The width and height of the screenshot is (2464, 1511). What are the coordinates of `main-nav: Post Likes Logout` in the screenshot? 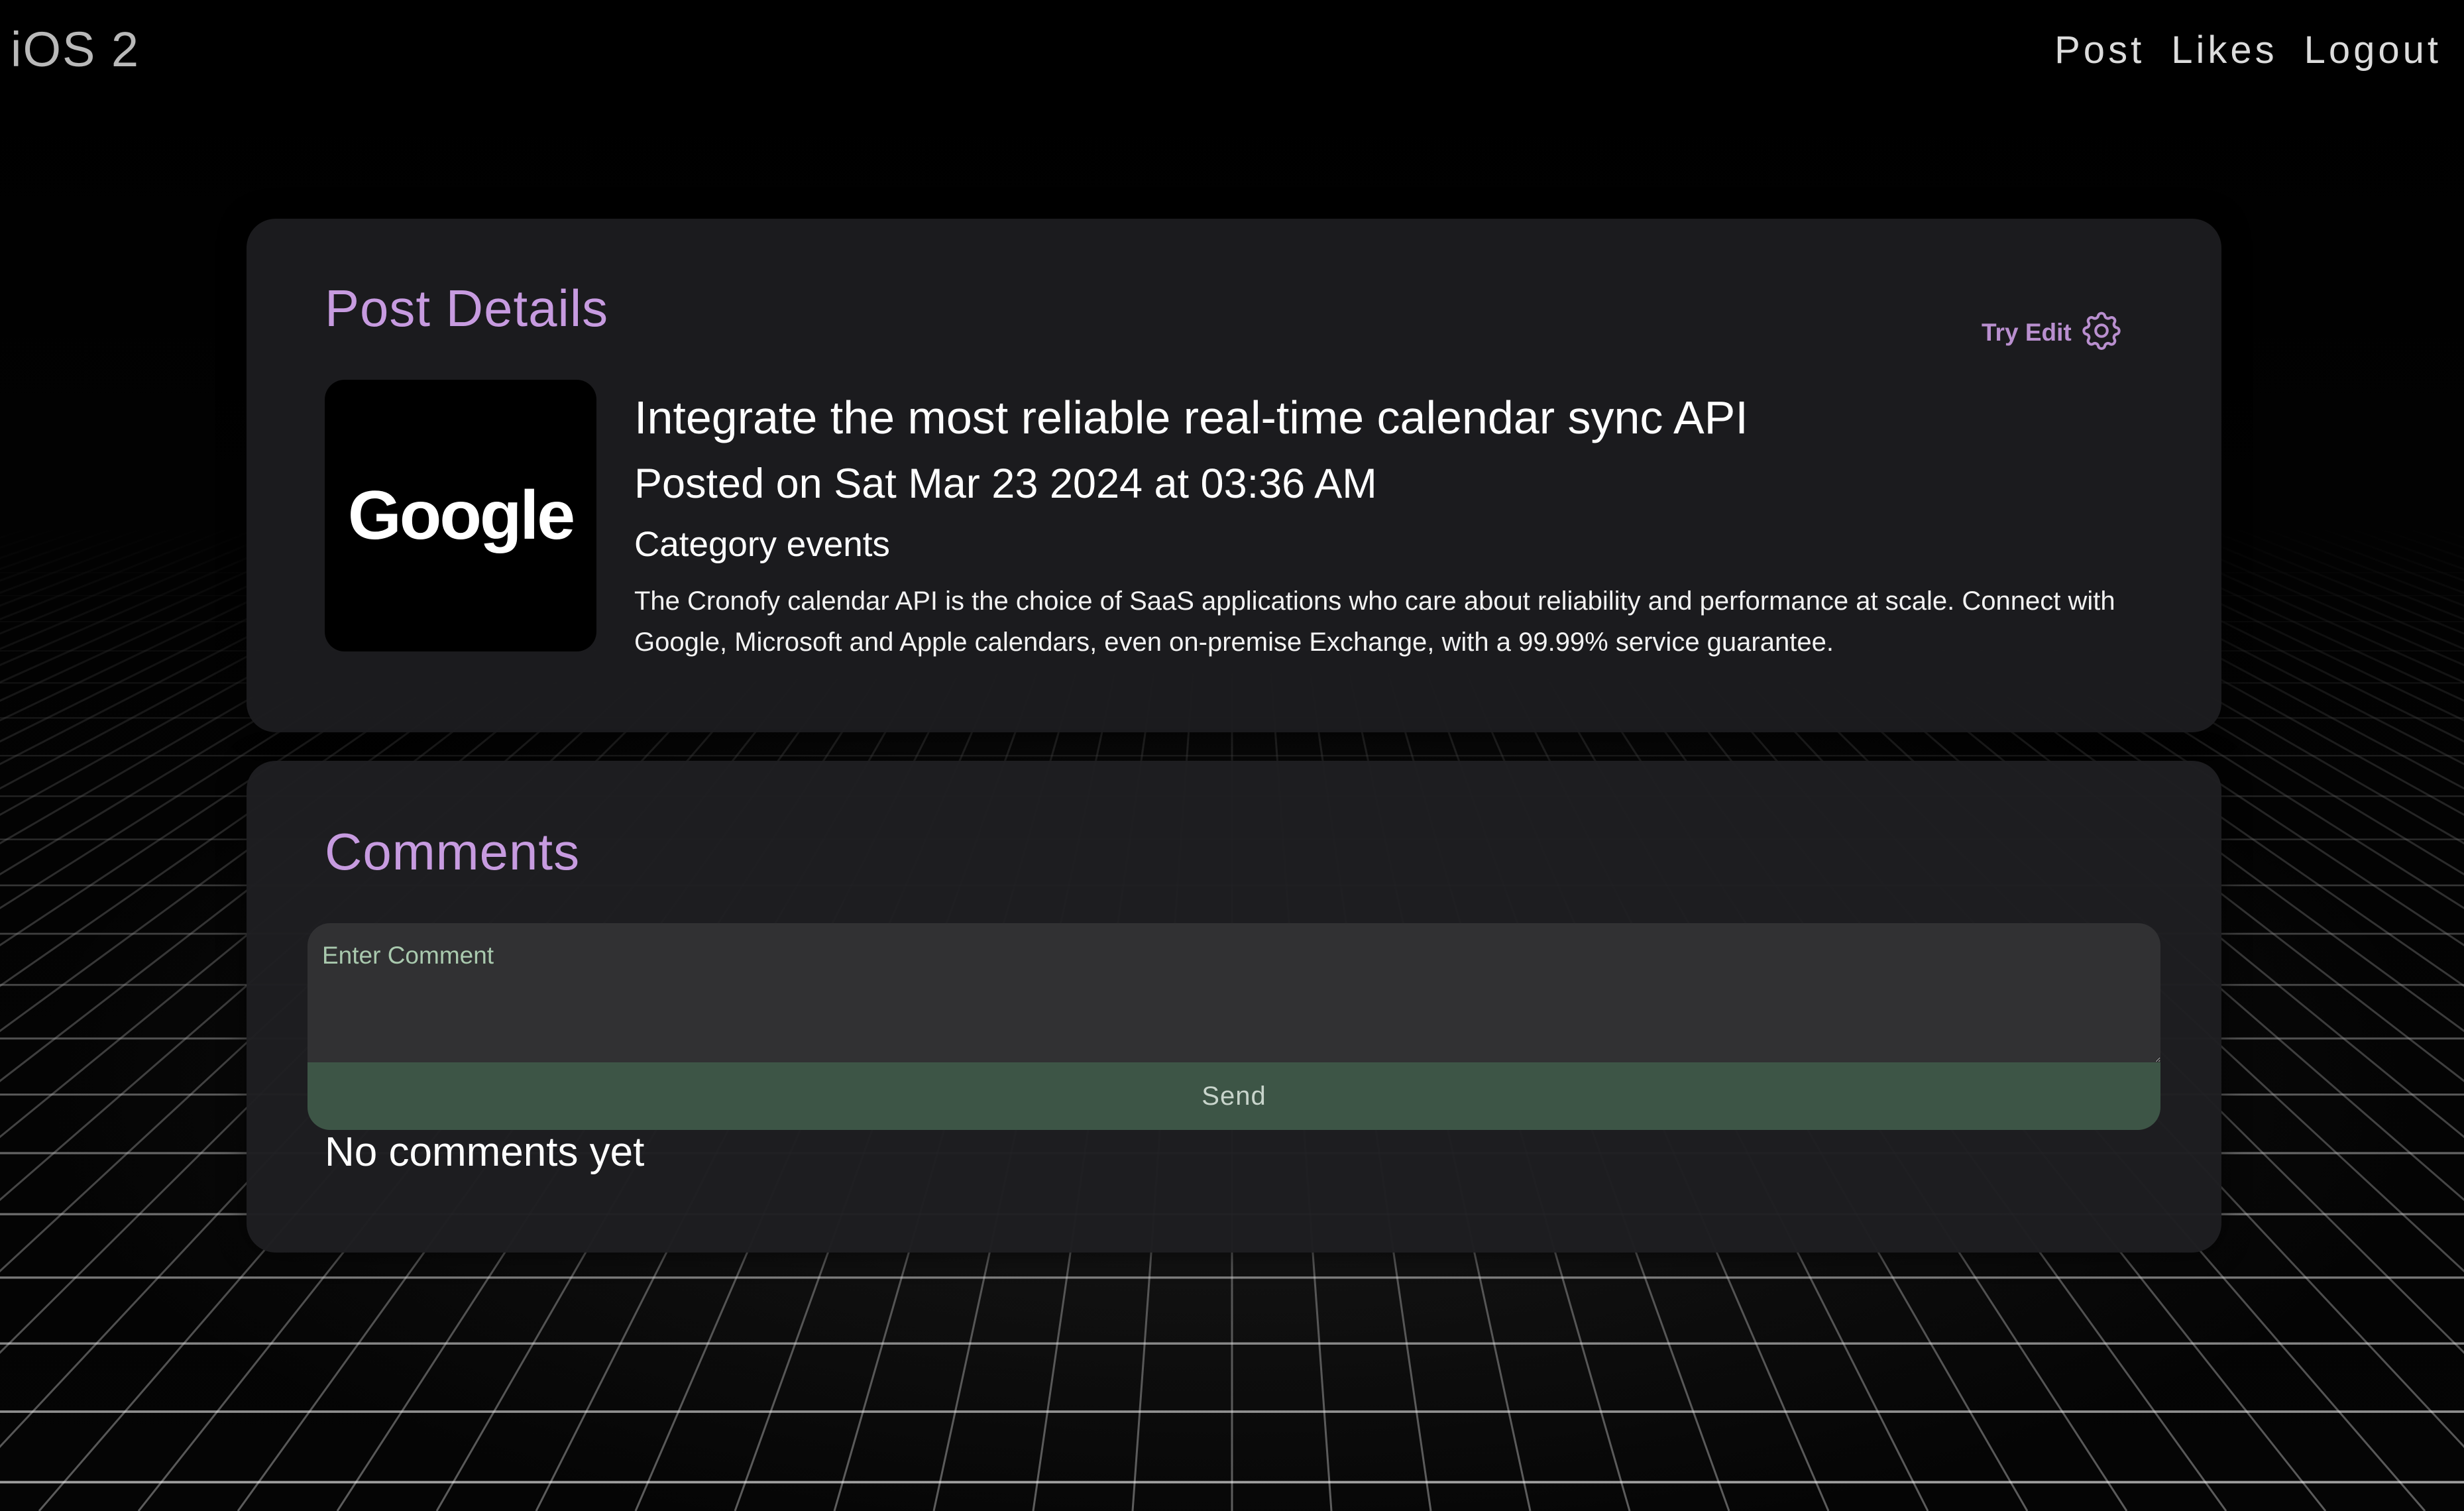 It's located at (2247, 50).